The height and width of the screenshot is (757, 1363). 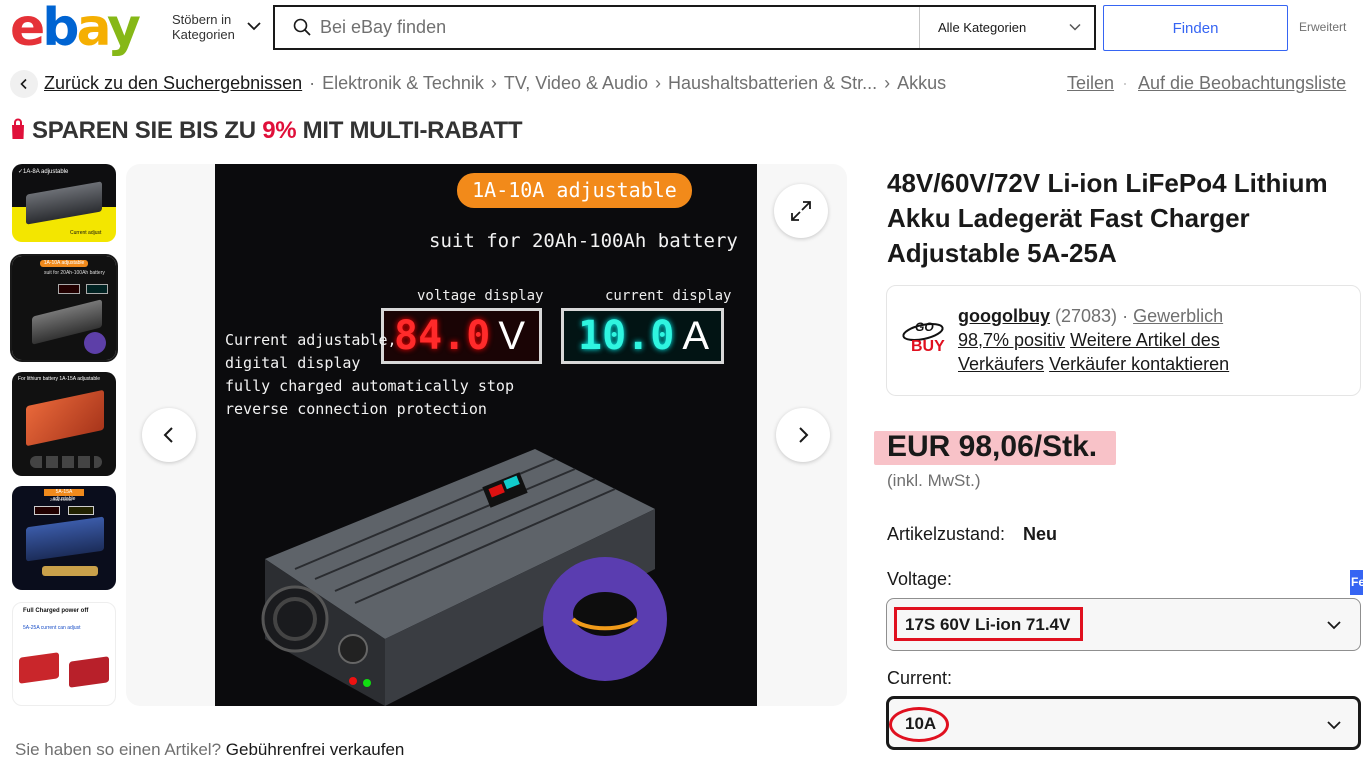 What do you see at coordinates (924, 327) in the screenshot?
I see `seller-logo-text: GO` at bounding box center [924, 327].